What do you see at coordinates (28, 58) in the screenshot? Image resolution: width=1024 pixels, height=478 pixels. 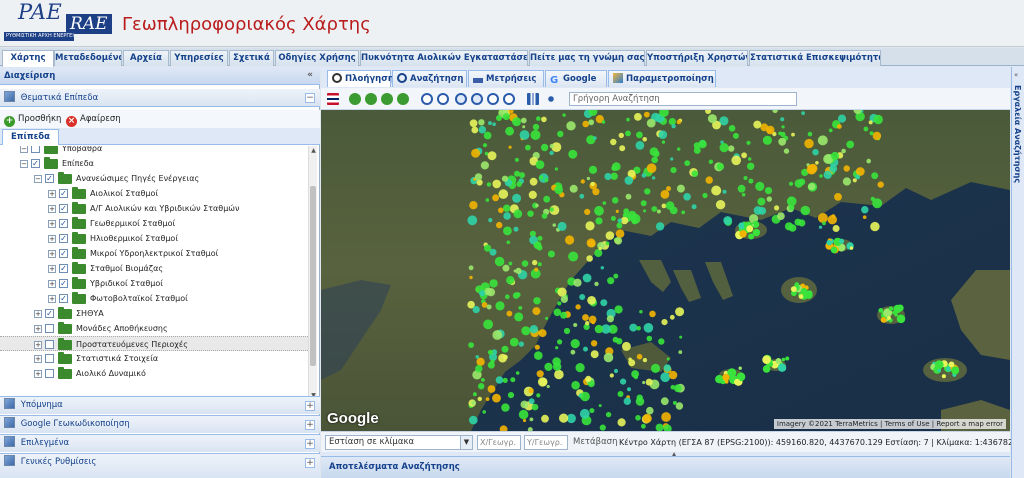 I see `tab-map: Χάρτης` at bounding box center [28, 58].